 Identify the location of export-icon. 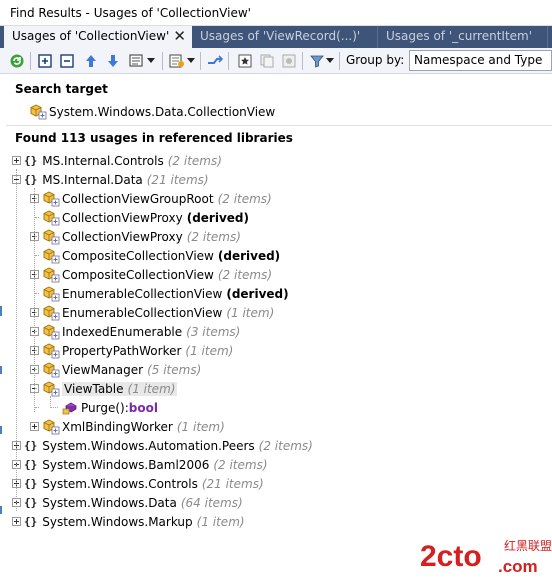
(137, 61).